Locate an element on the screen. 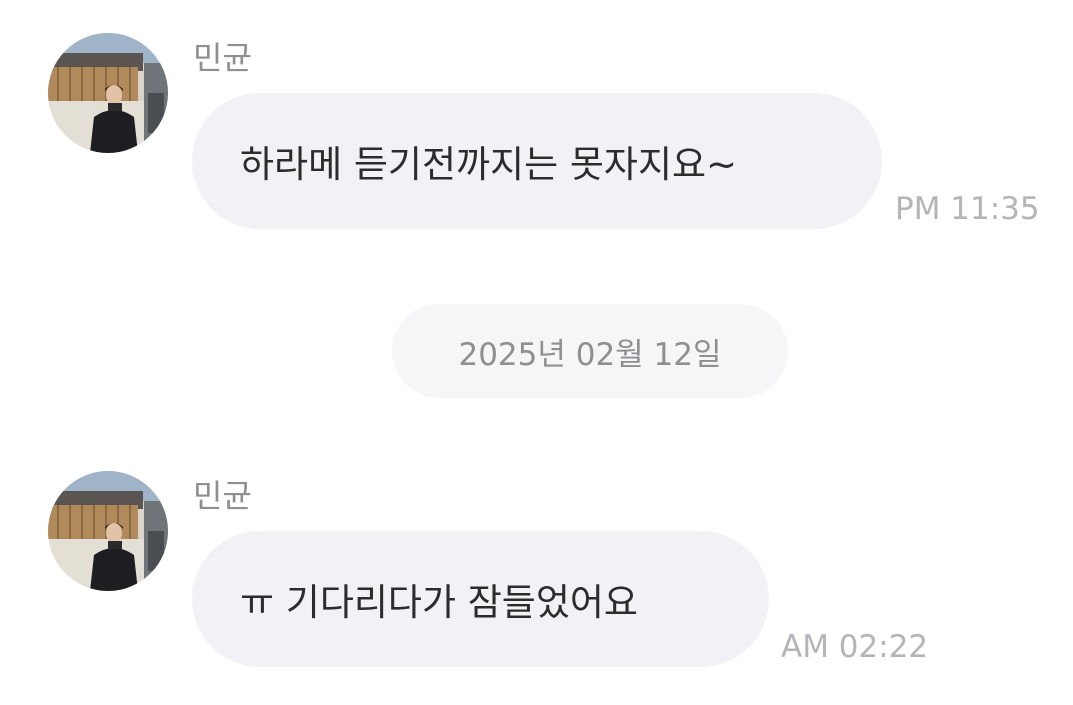 This screenshot has width=1073, height=705. message-text: ㅠ 기다리다가 잠들었어요 is located at coordinates (439, 602).